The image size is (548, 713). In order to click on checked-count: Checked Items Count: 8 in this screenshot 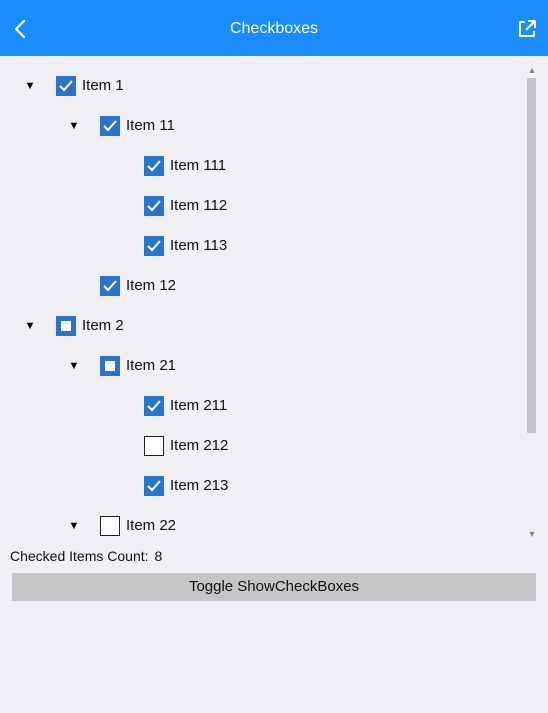, I will do `click(86, 556)`.